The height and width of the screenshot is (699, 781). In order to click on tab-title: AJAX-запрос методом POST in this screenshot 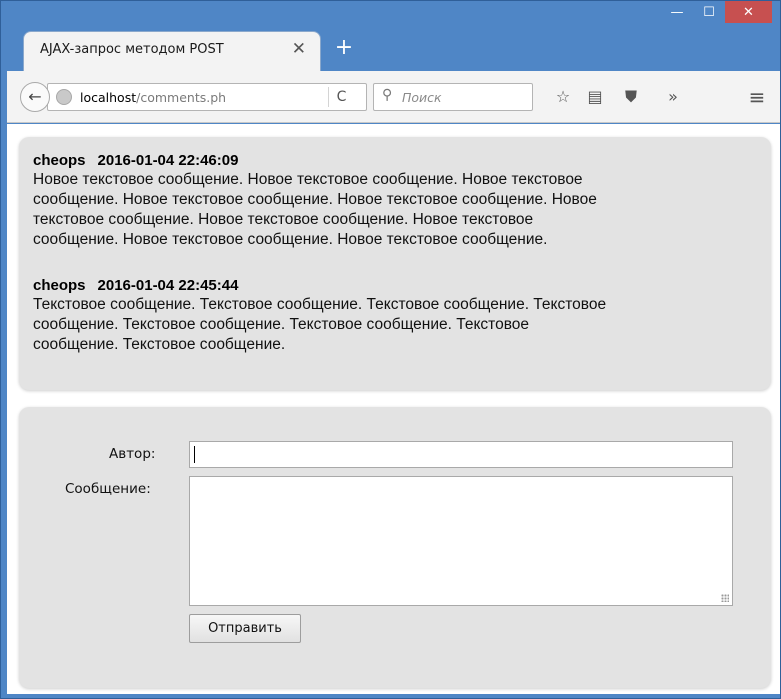, I will do `click(132, 49)`.